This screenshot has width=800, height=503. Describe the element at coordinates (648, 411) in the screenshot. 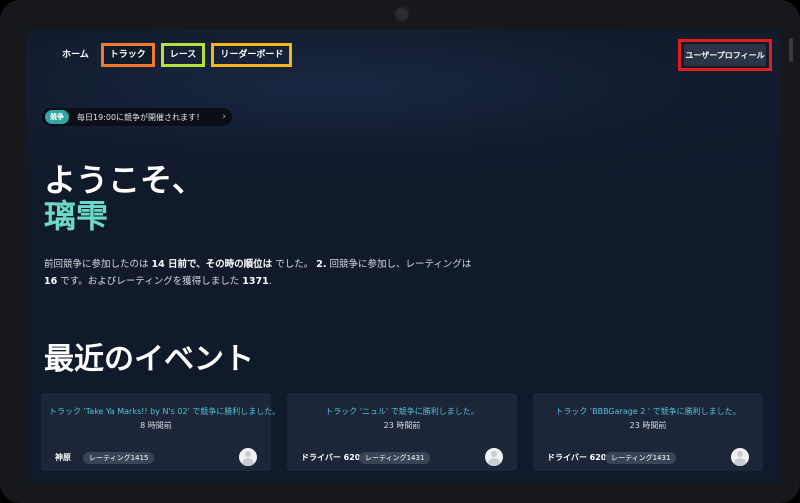

I see `event-card-title: トラック 'BBBGarage 2 ' で競争に勝利しました。` at that location.